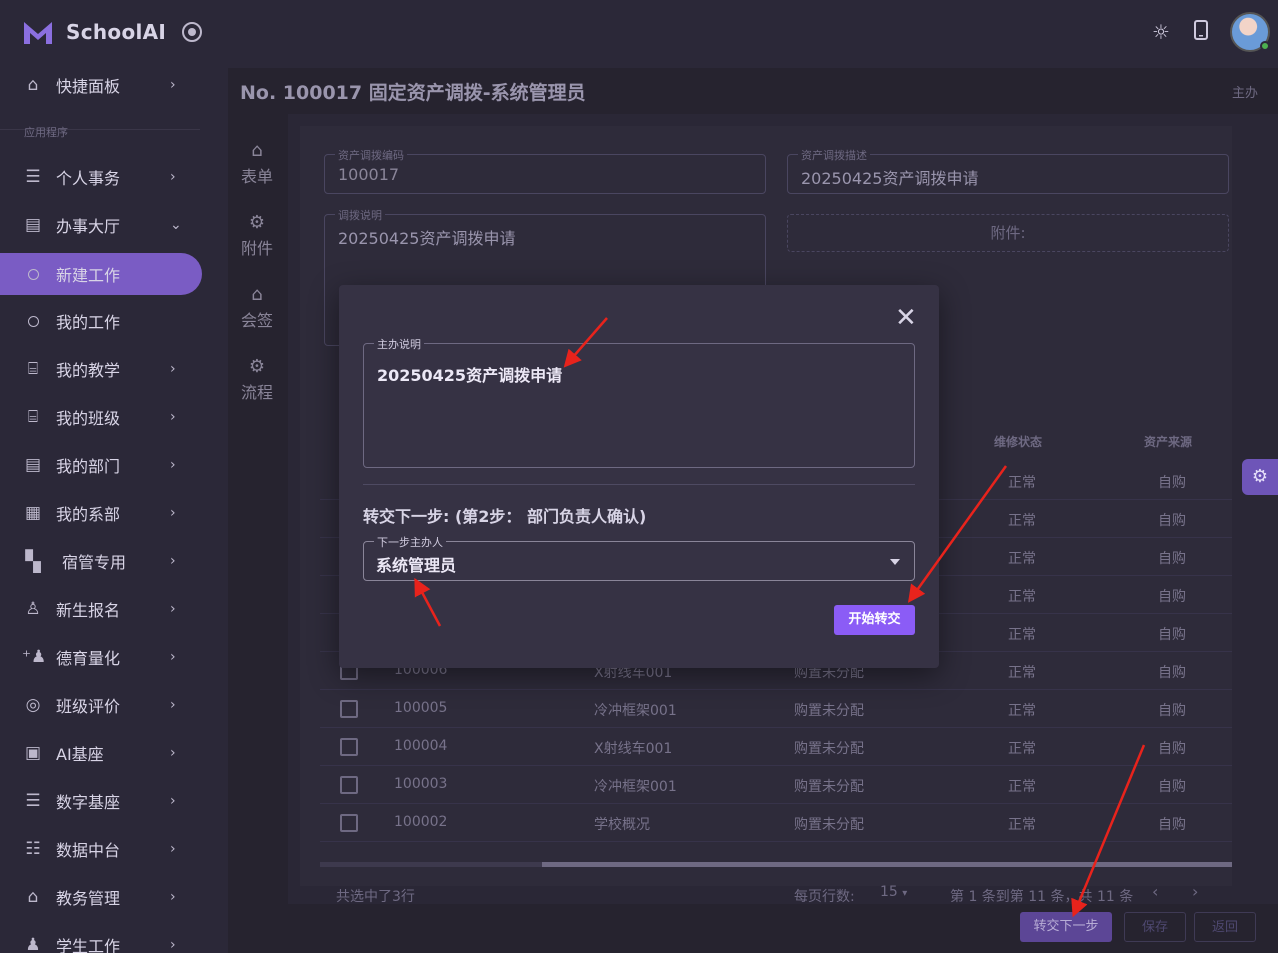 This screenshot has height=953, width=1278. I want to click on close-icon: ✕, so click(906, 318).